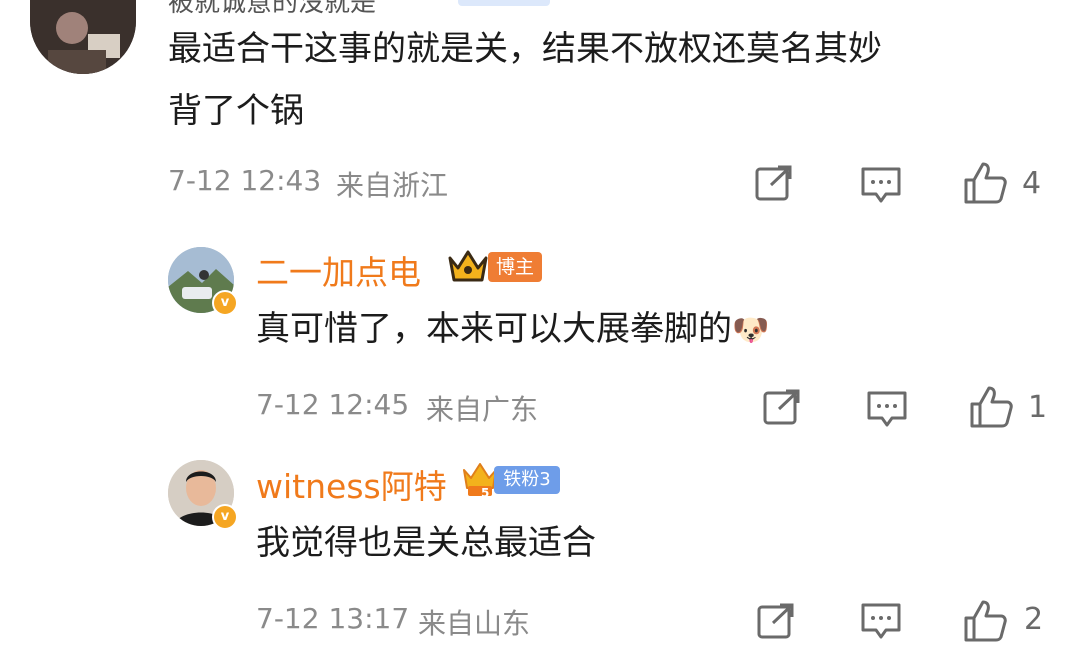 The height and width of the screenshot is (661, 1065). Describe the element at coordinates (245, 180) in the screenshot. I see `comment-time: 7-12 12:43` at that location.